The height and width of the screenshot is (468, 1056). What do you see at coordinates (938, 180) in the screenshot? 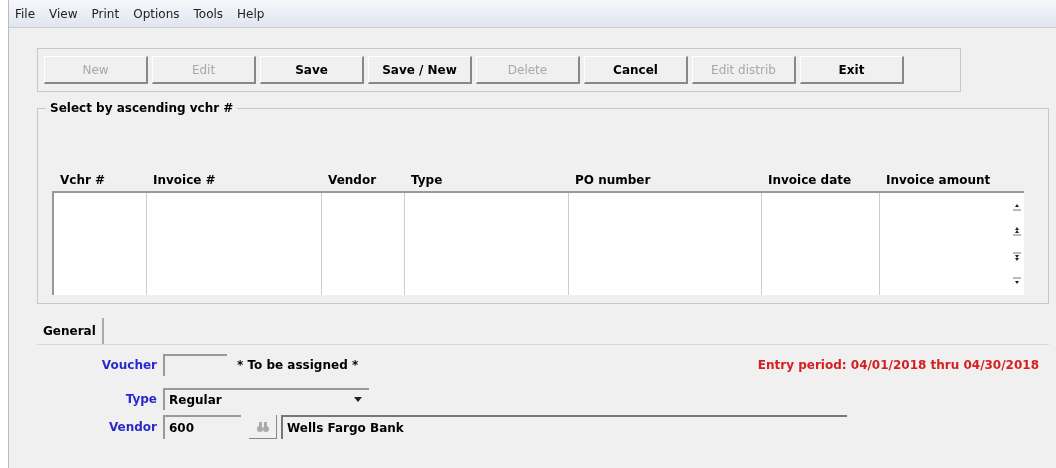
I see `column-header: Invoice amount` at bounding box center [938, 180].